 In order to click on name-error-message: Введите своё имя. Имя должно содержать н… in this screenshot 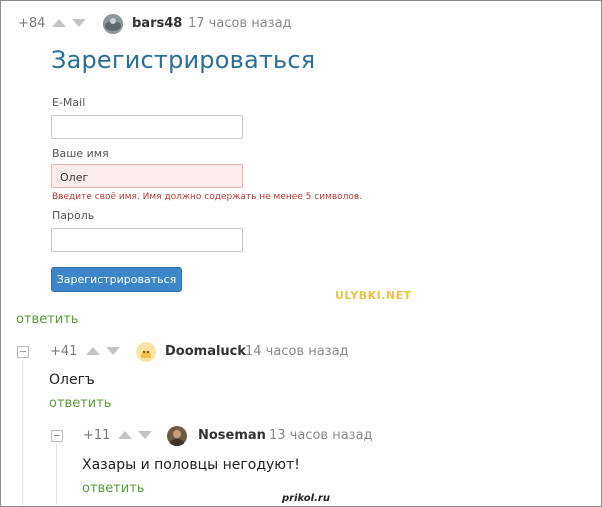, I will do `click(207, 197)`.